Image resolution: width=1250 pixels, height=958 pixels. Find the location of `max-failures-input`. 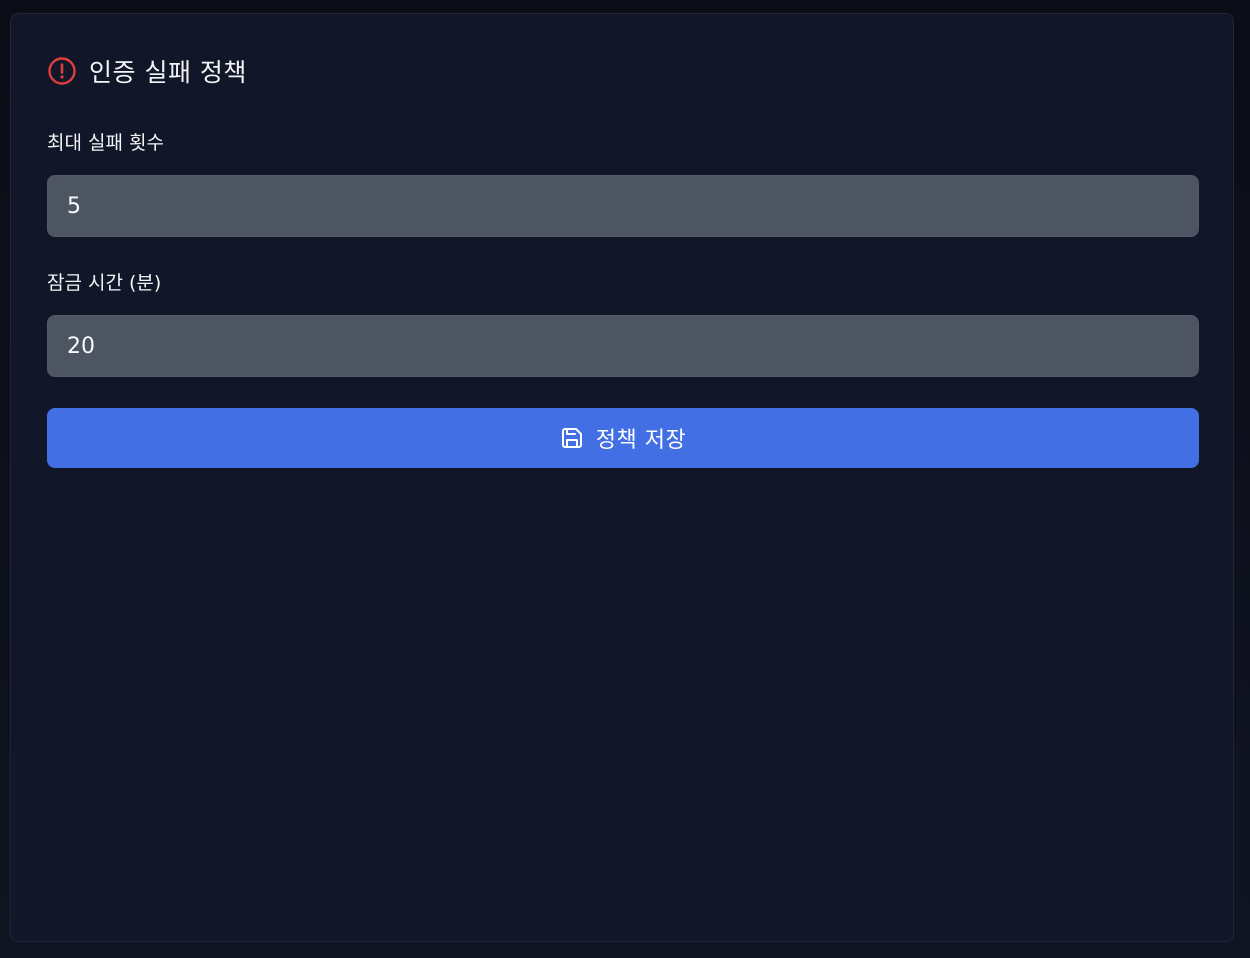

max-failures-input is located at coordinates (623, 206).